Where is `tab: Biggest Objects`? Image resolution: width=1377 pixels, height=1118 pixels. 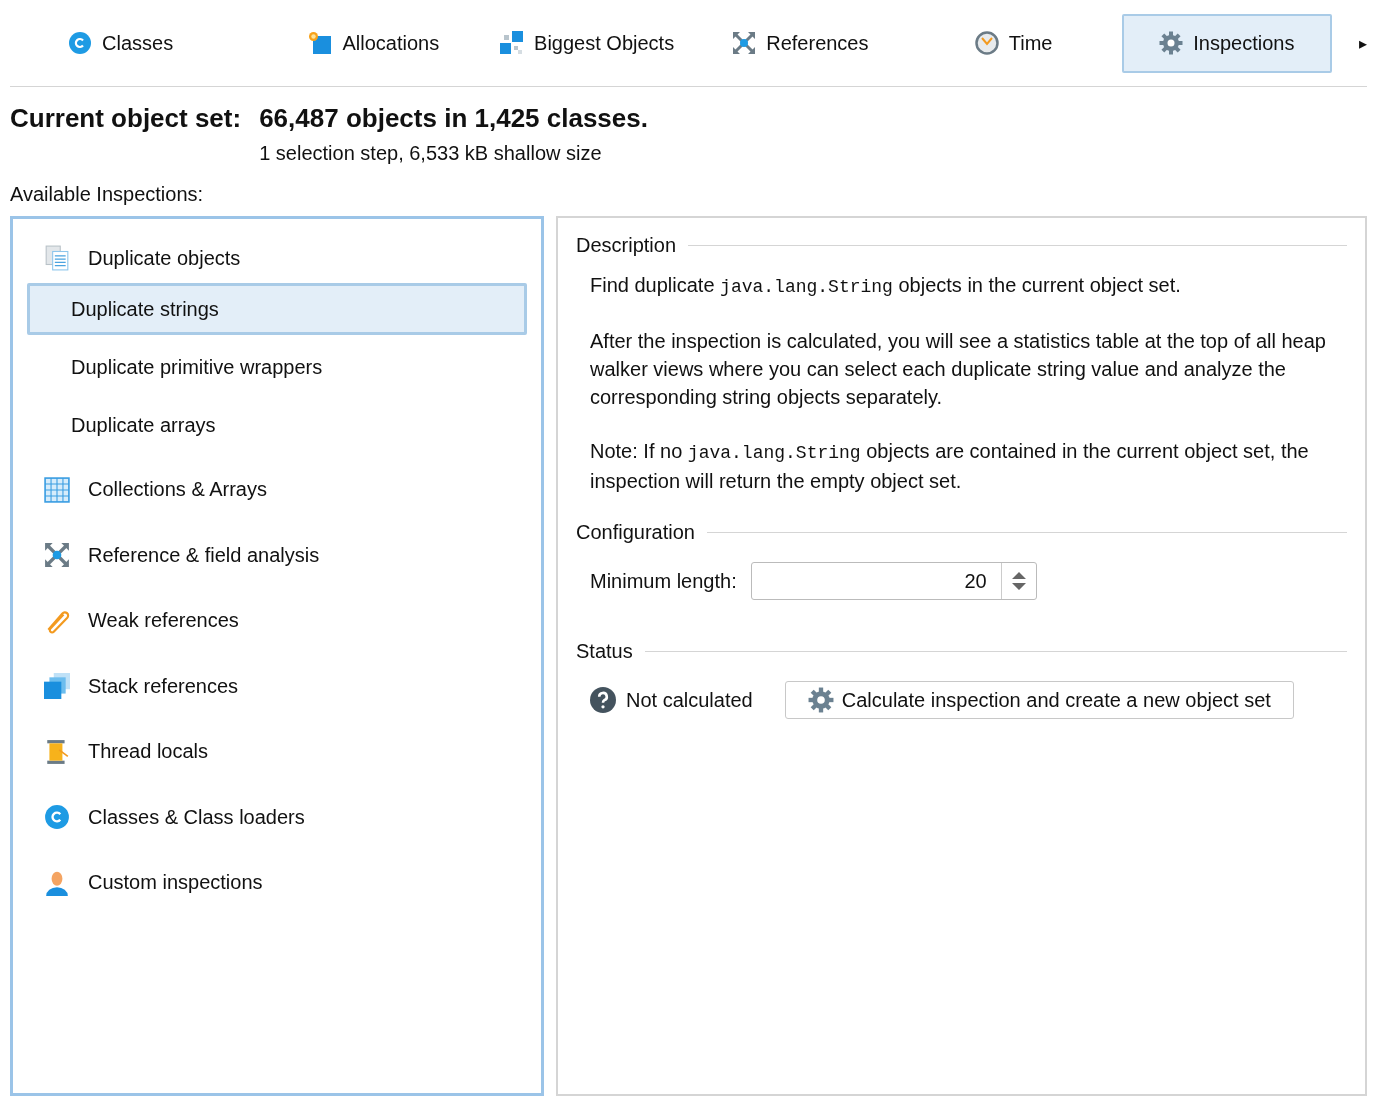
tab: Biggest Objects is located at coordinates (587, 43).